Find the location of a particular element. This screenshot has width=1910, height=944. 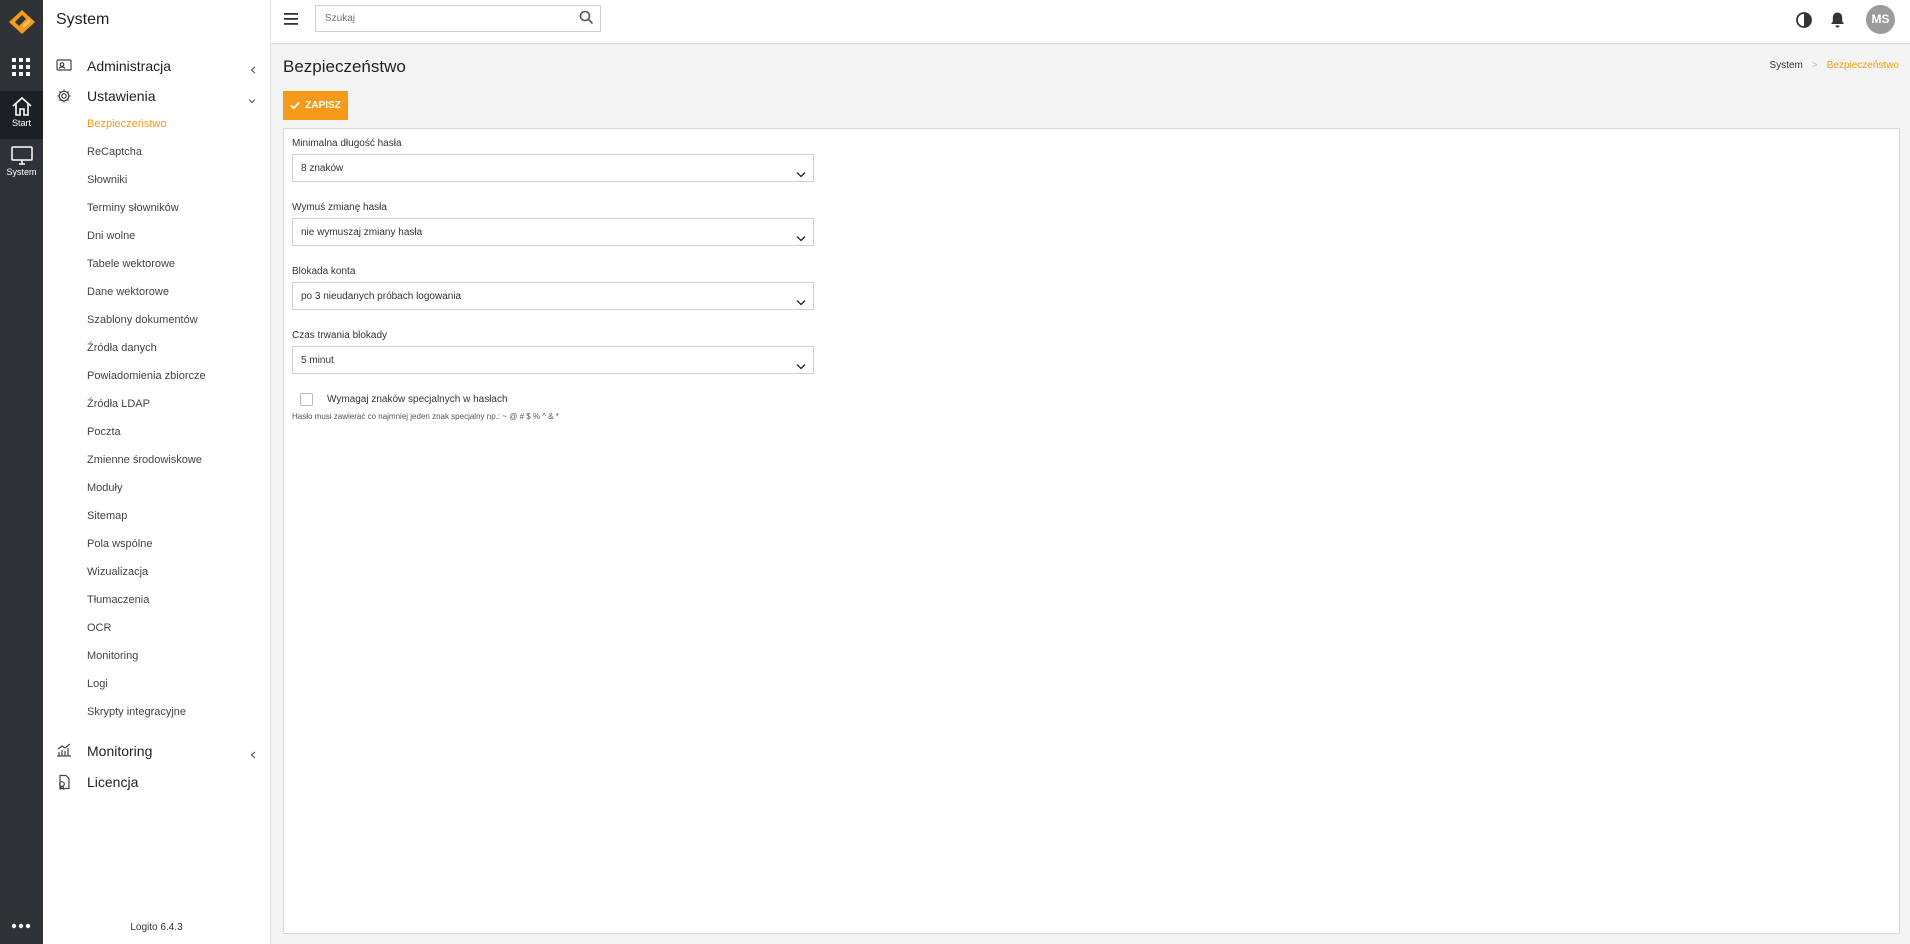

sidebar-item-sitemap: Sitemap is located at coordinates (156, 523).